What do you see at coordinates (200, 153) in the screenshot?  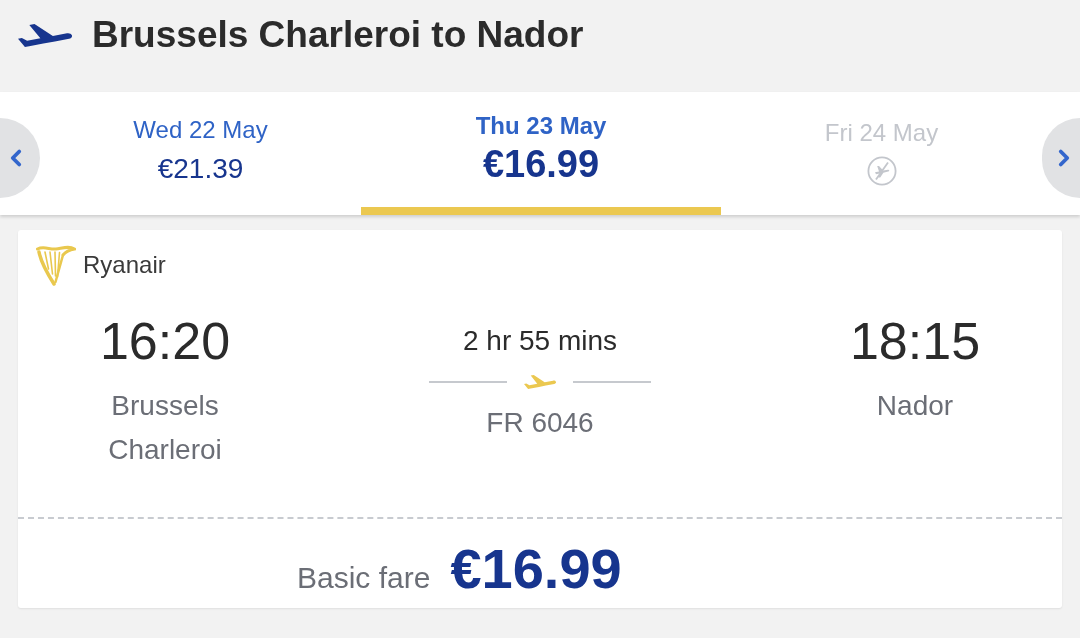 I see `date-tab: Wed 22 May €21.39` at bounding box center [200, 153].